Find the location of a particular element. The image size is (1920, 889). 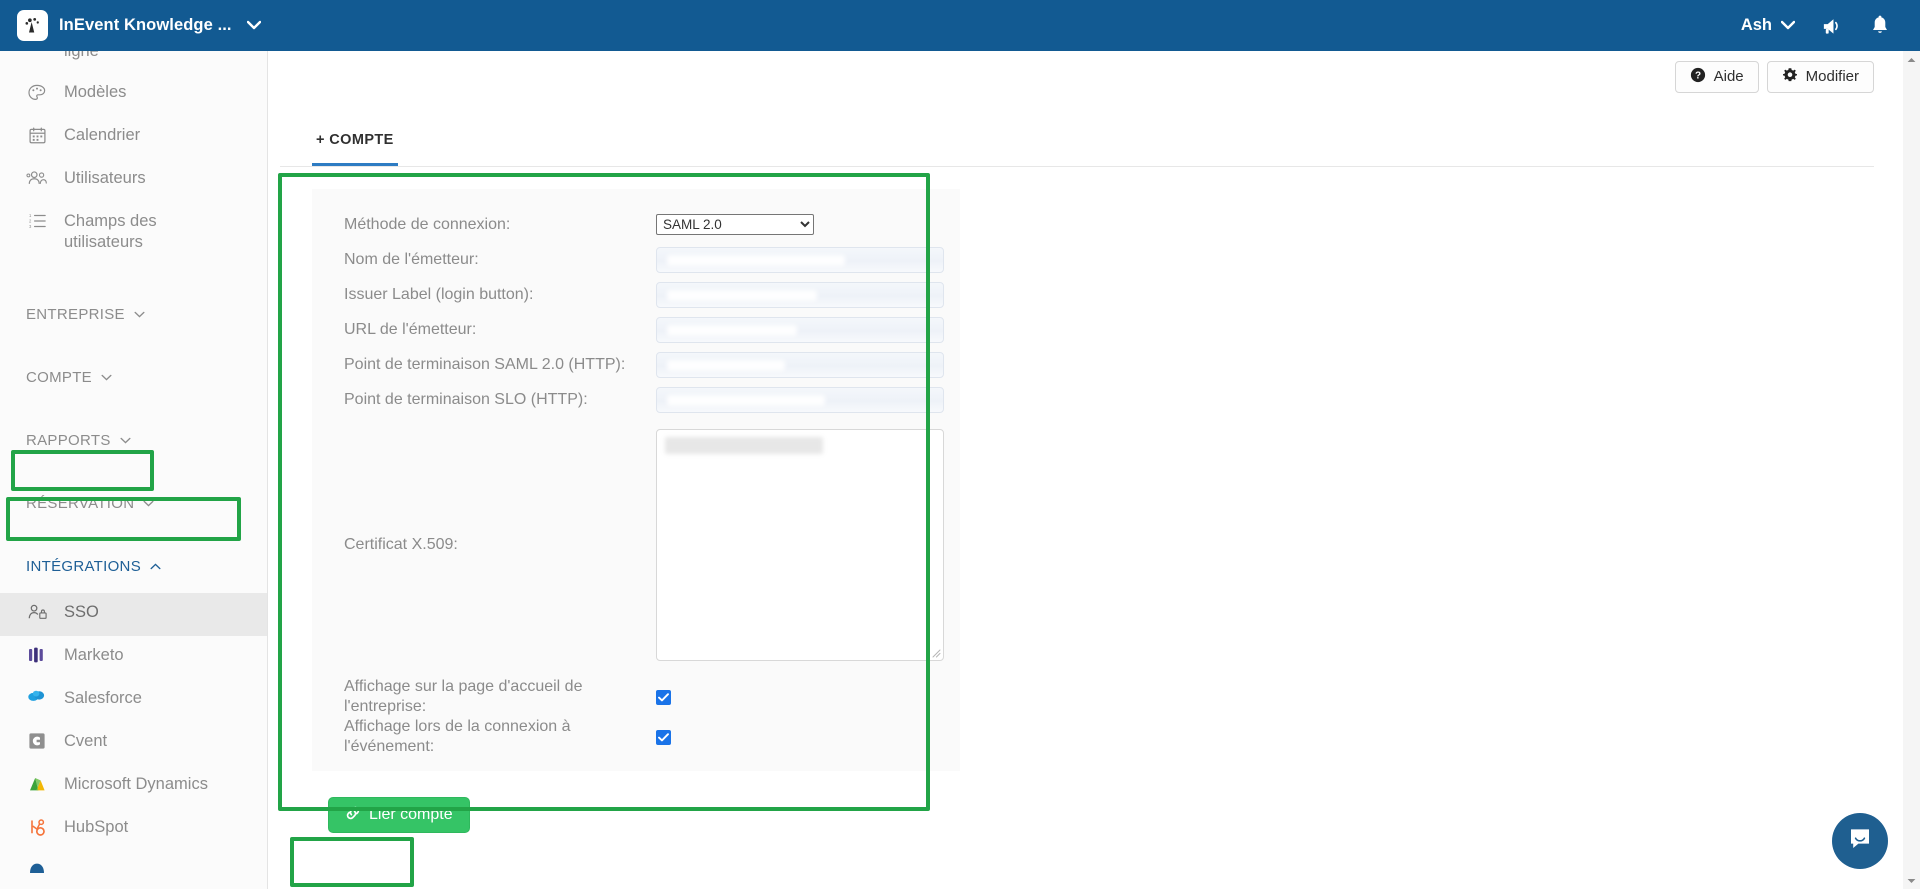

marketo-icon is located at coordinates (37, 655).